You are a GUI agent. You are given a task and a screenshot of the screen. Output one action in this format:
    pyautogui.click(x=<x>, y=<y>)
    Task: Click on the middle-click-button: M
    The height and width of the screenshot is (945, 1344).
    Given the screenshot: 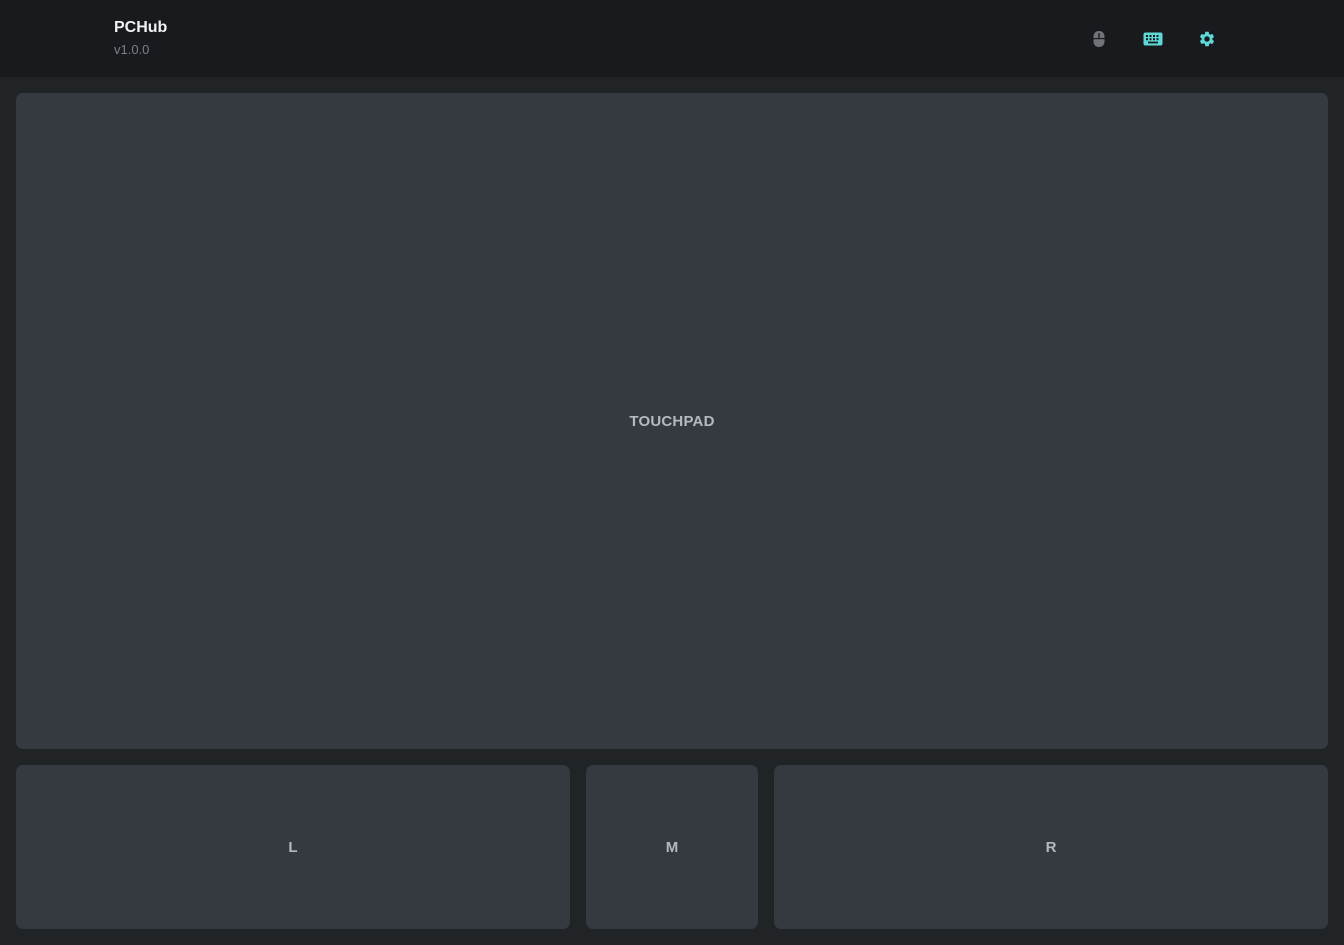 What is the action you would take?
    pyautogui.click(x=672, y=847)
    